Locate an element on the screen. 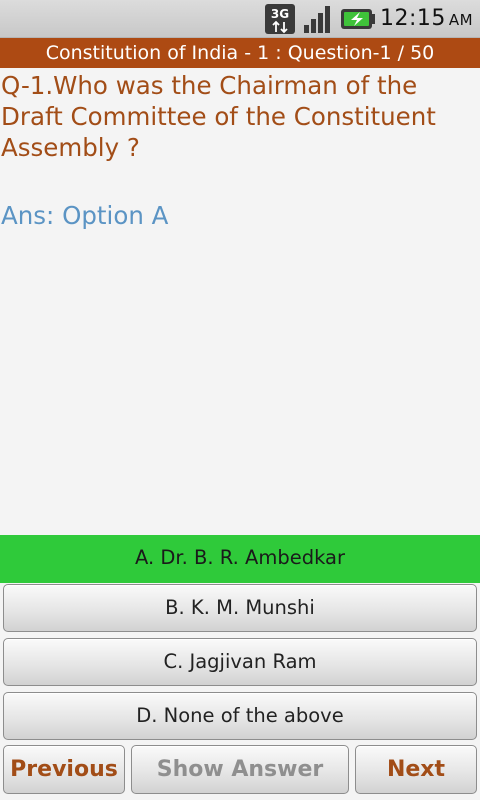  option-d-button: D. None of the above is located at coordinates (240, 716).